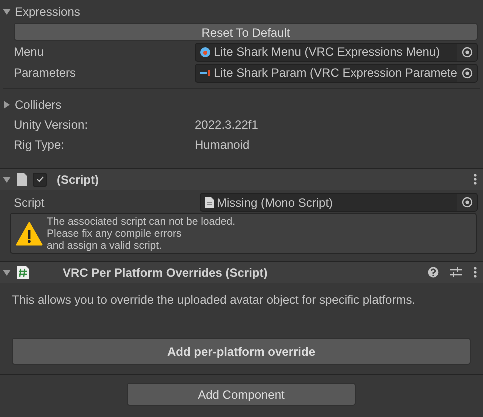 The height and width of the screenshot is (417, 483). Describe the element at coordinates (456, 272) in the screenshot. I see `sliders-icon` at that location.